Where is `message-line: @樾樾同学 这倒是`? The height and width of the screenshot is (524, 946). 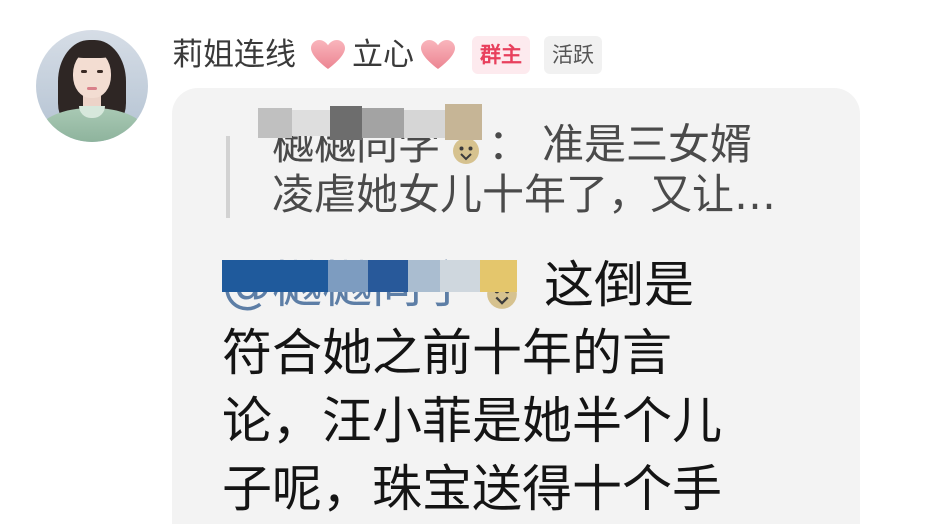
message-line: @樾樾同学 这倒是 is located at coordinates (472, 285).